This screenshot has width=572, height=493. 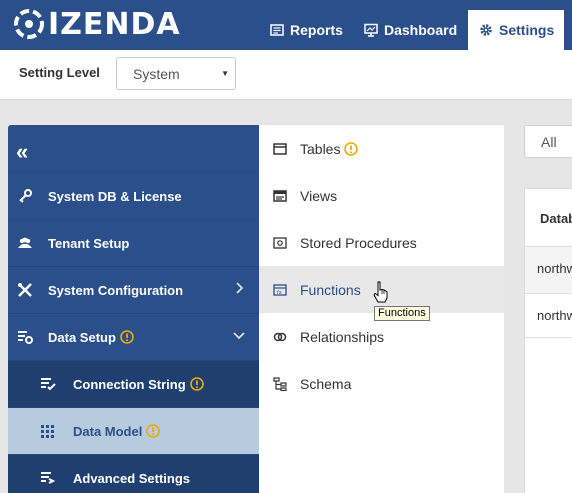 What do you see at coordinates (25, 337) in the screenshot?
I see `data-setup-icon` at bounding box center [25, 337].